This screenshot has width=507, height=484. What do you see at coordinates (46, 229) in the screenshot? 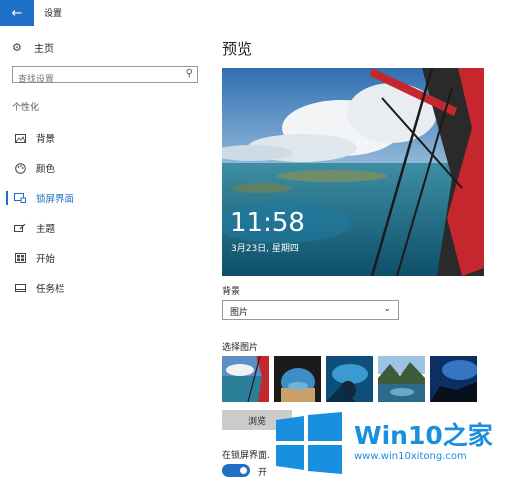
I see `nav-item-label: 主题` at bounding box center [46, 229].